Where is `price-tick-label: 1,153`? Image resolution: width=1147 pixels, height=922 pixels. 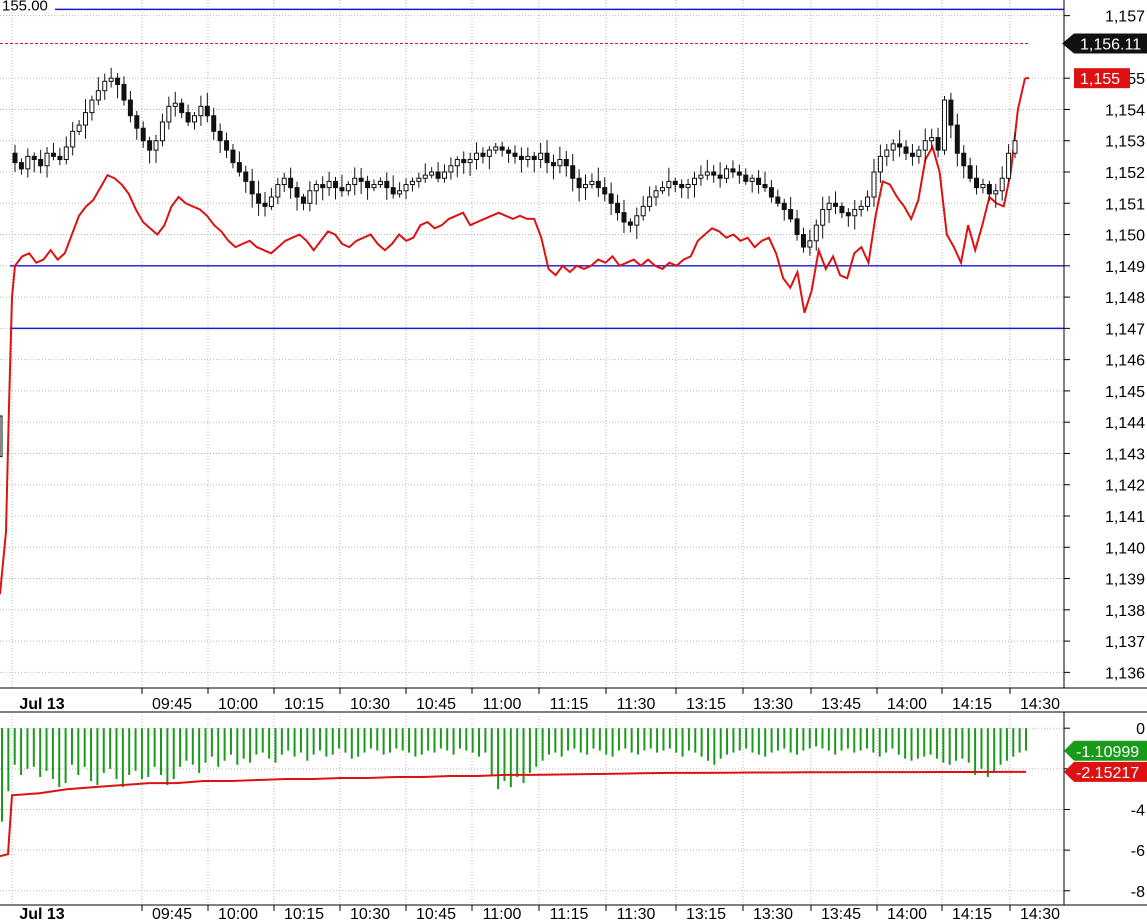 price-tick-label: 1,153 is located at coordinates (1125, 142).